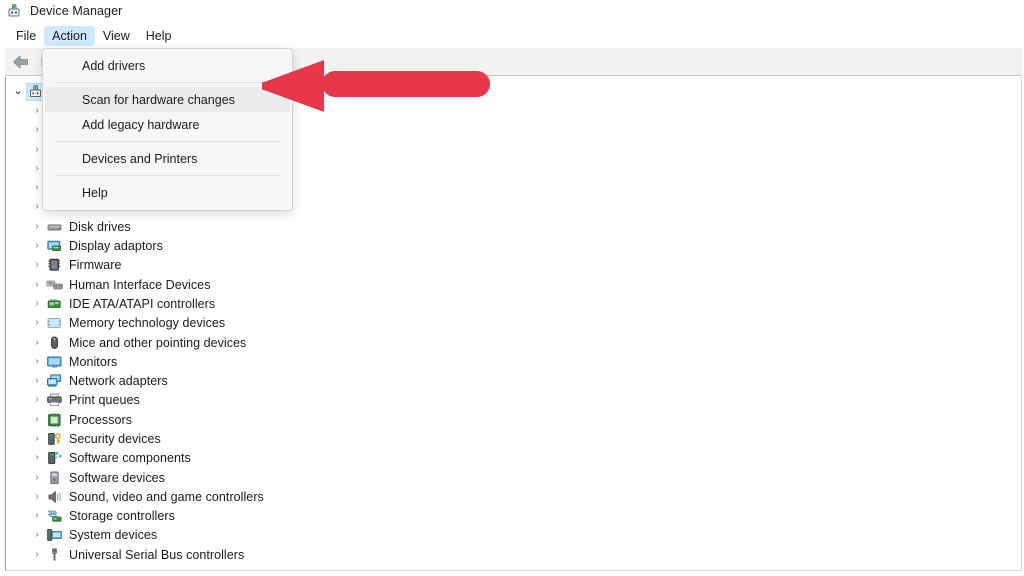 Image resolution: width=1024 pixels, height=576 pixels. I want to click on menu-item-help: Help, so click(167, 192).